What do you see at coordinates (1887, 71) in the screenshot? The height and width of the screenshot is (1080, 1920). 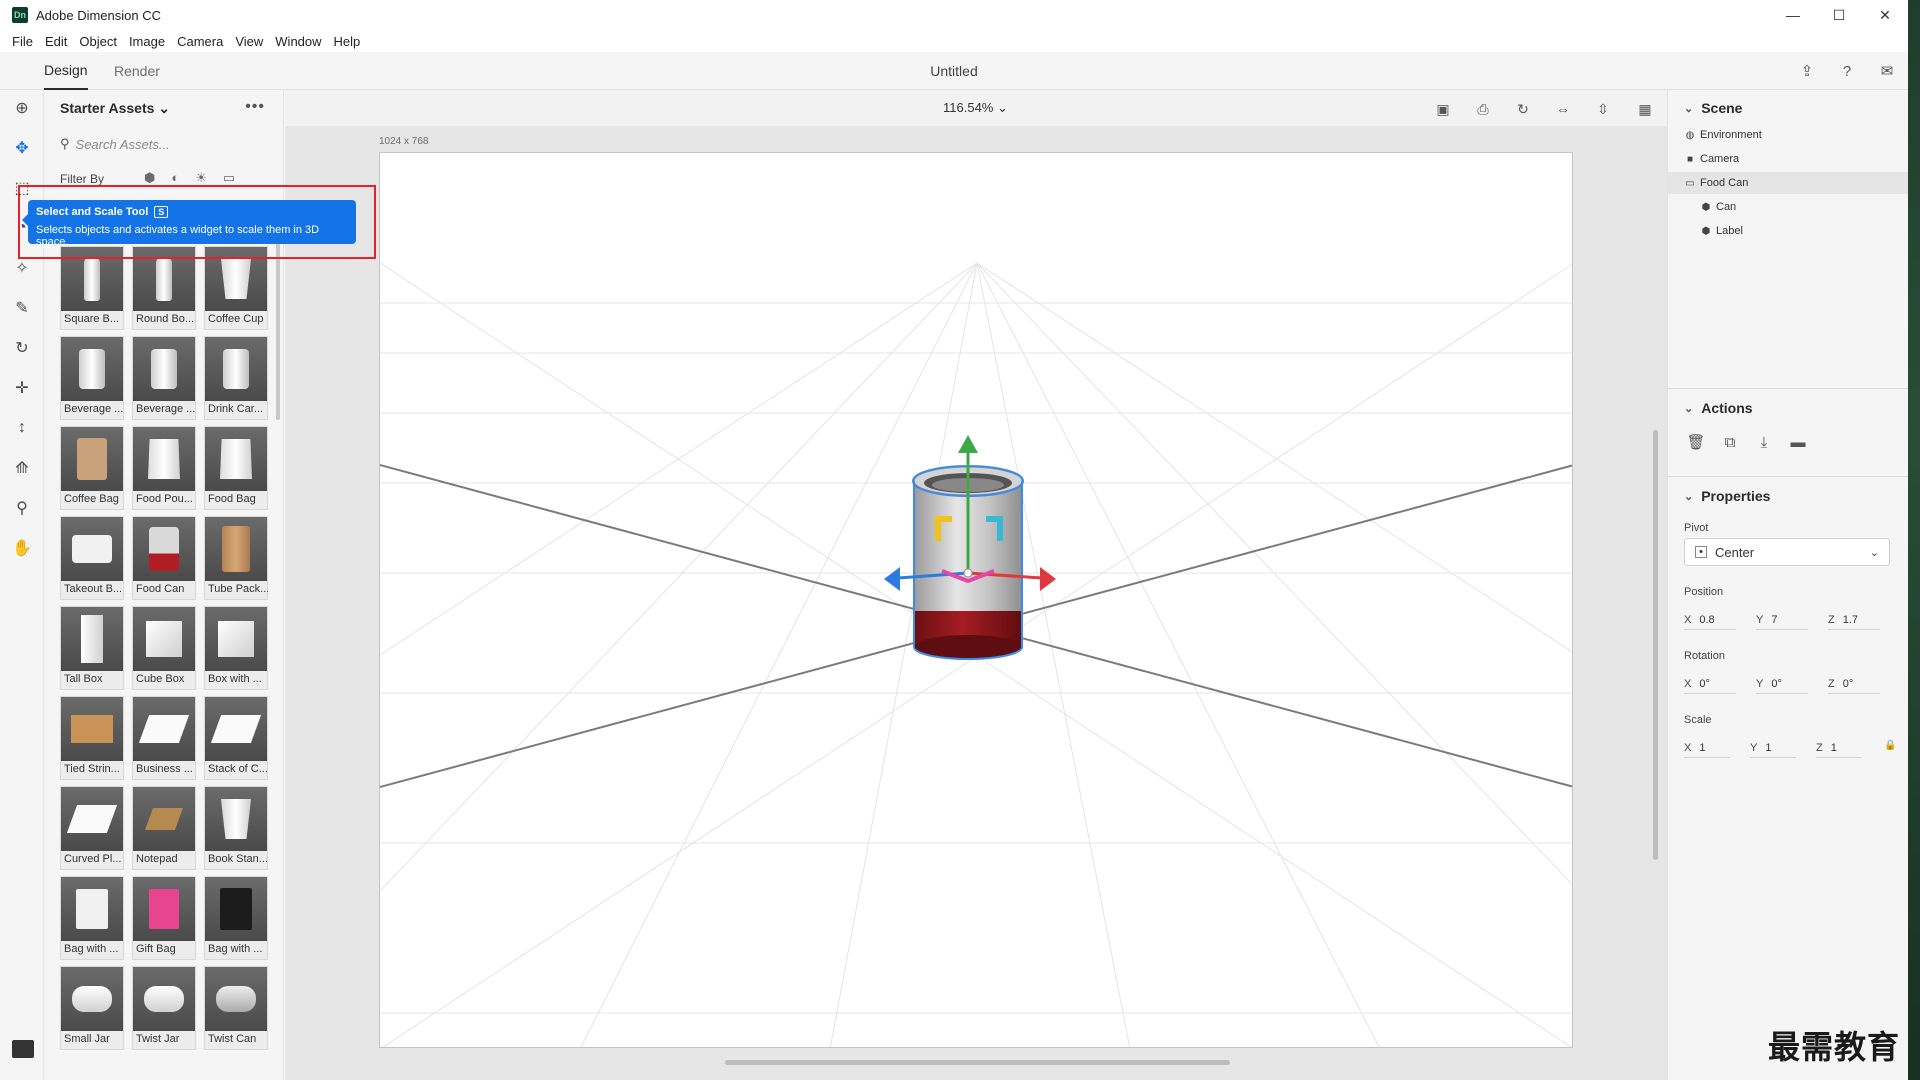 I see `feedback-icon: ✉` at bounding box center [1887, 71].